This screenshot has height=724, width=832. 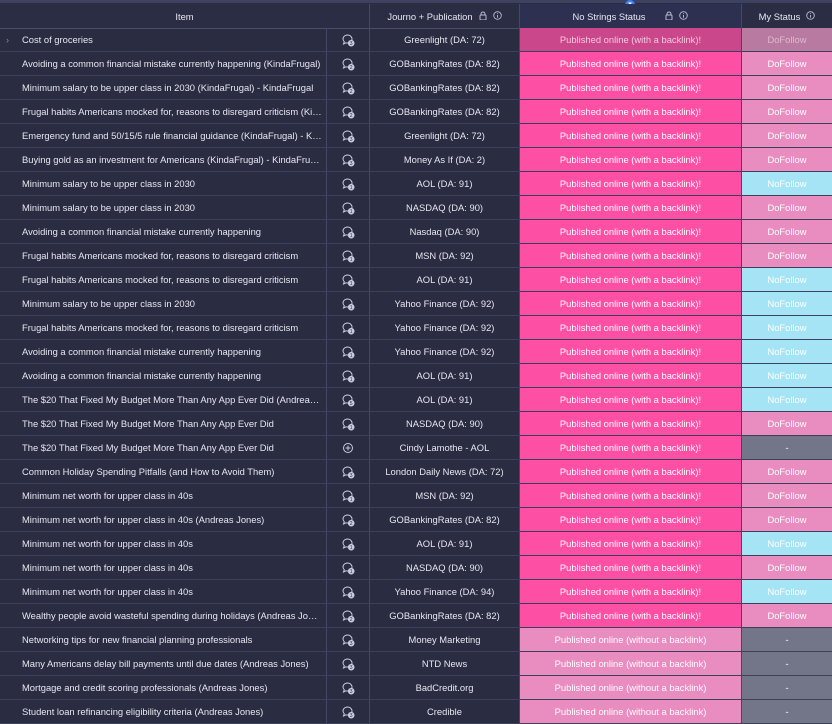 I want to click on journo-cell: Nasdaq (DA: 90), so click(x=445, y=231).